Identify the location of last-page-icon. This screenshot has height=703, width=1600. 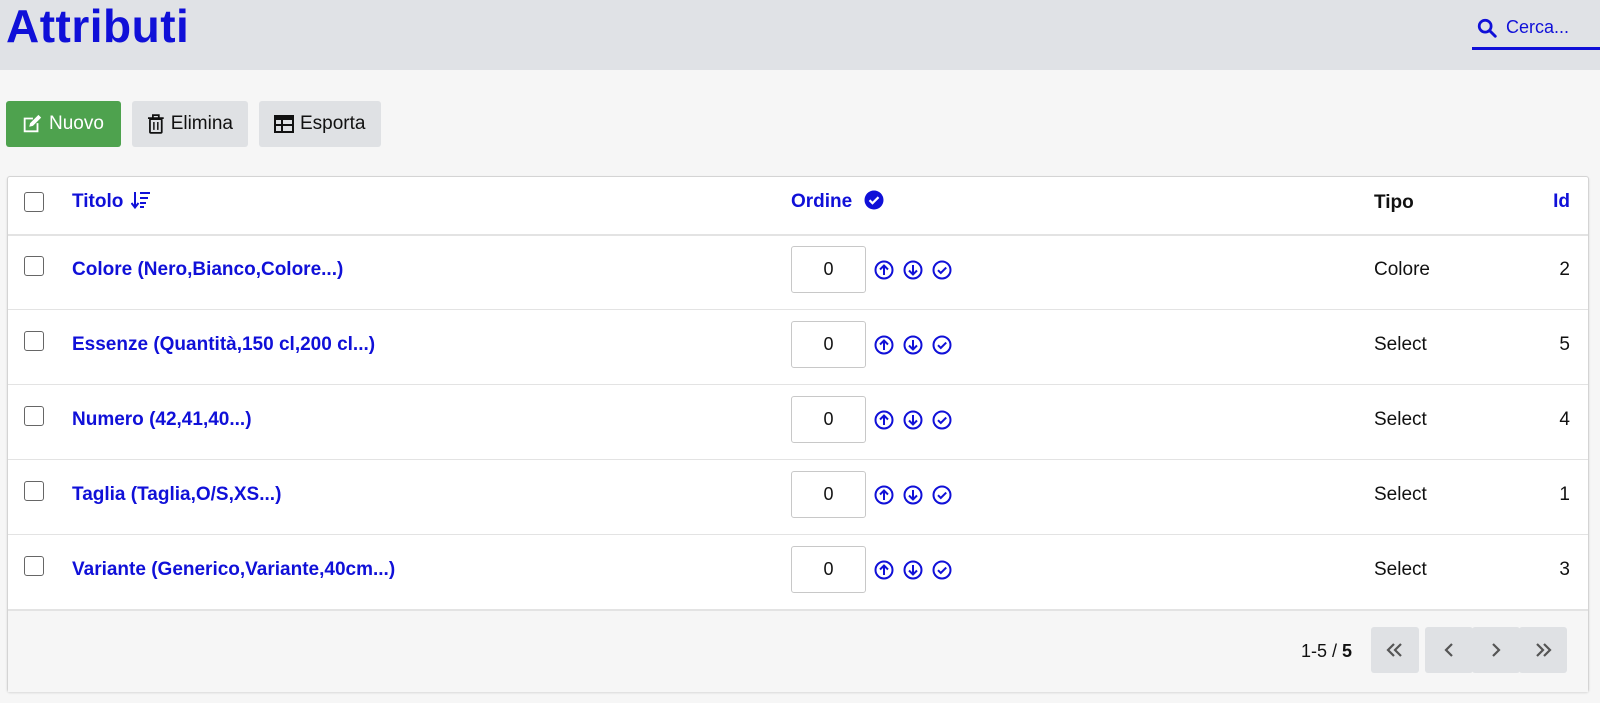
(1544, 650).